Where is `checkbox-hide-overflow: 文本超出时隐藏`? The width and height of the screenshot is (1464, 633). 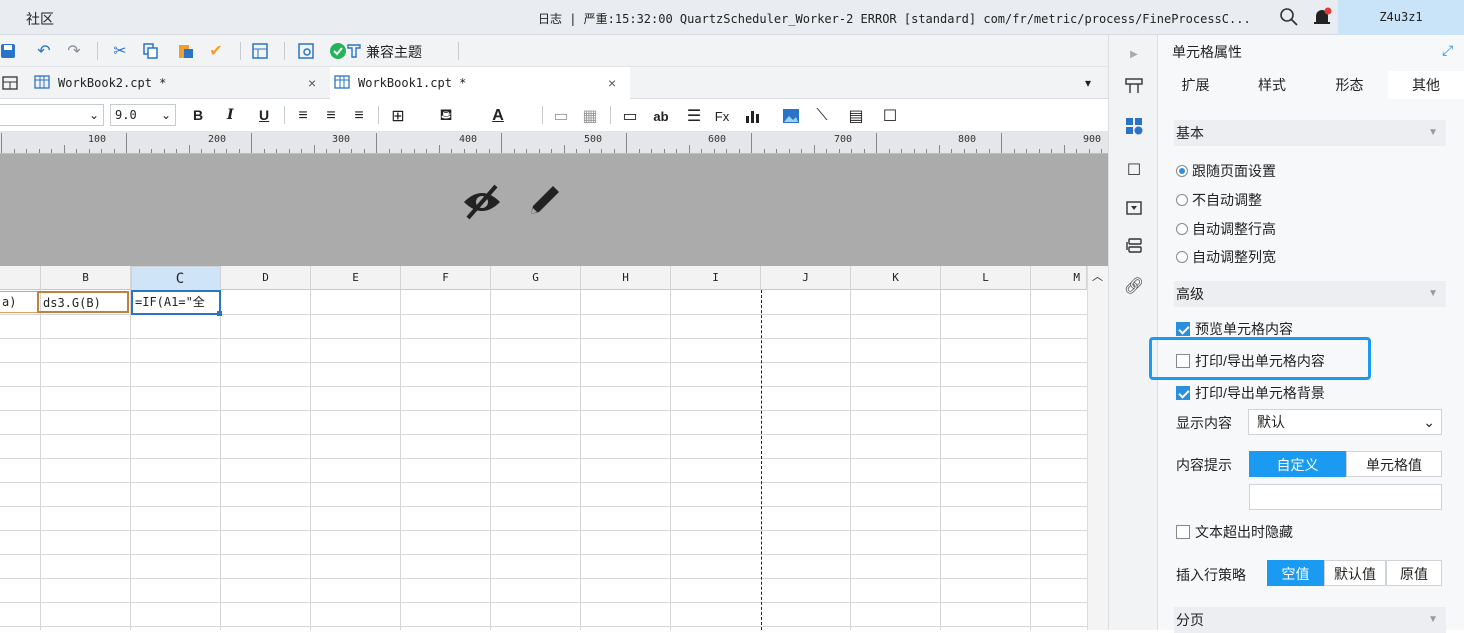 checkbox-hide-overflow: 文本超出时隐藏 is located at coordinates (1234, 532).